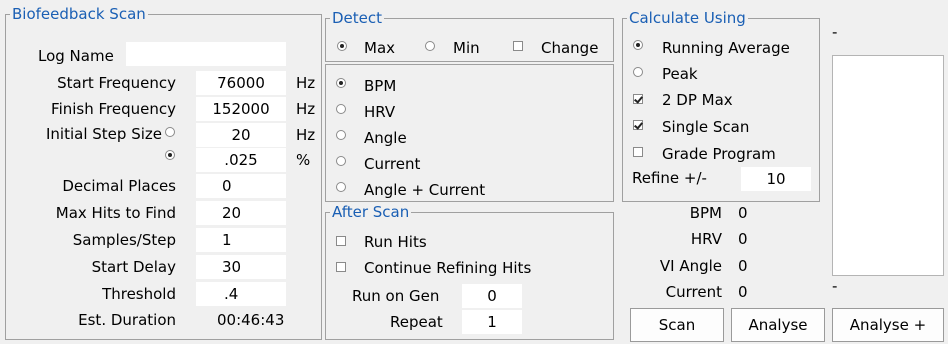  Describe the element at coordinates (425, 190) in the screenshot. I see `angle-current-label: Angle + Current` at that location.